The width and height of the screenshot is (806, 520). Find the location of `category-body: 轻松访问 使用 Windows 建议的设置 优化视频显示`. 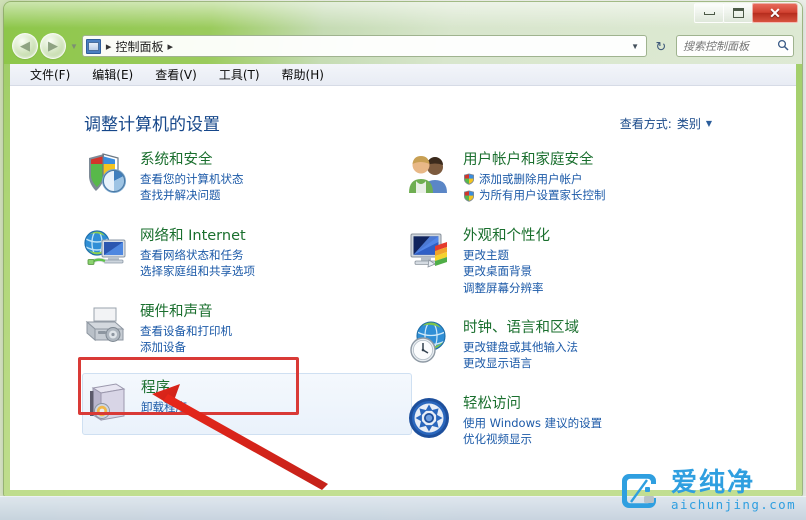

category-body: 轻松访问 使用 Windows 建议的设置 优化视频显示 is located at coordinates (532, 421).